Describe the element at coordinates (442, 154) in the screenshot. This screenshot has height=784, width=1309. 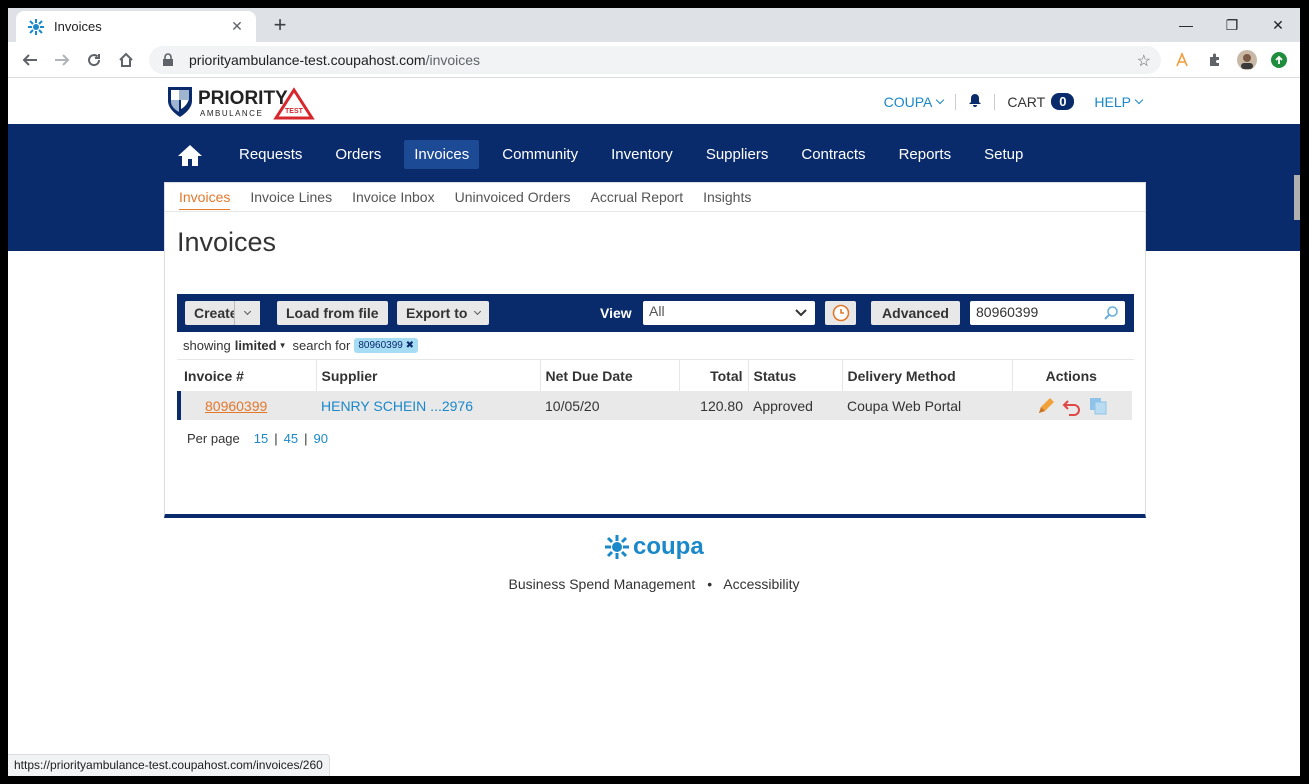
I see `nav-invoices: Invoices` at that location.